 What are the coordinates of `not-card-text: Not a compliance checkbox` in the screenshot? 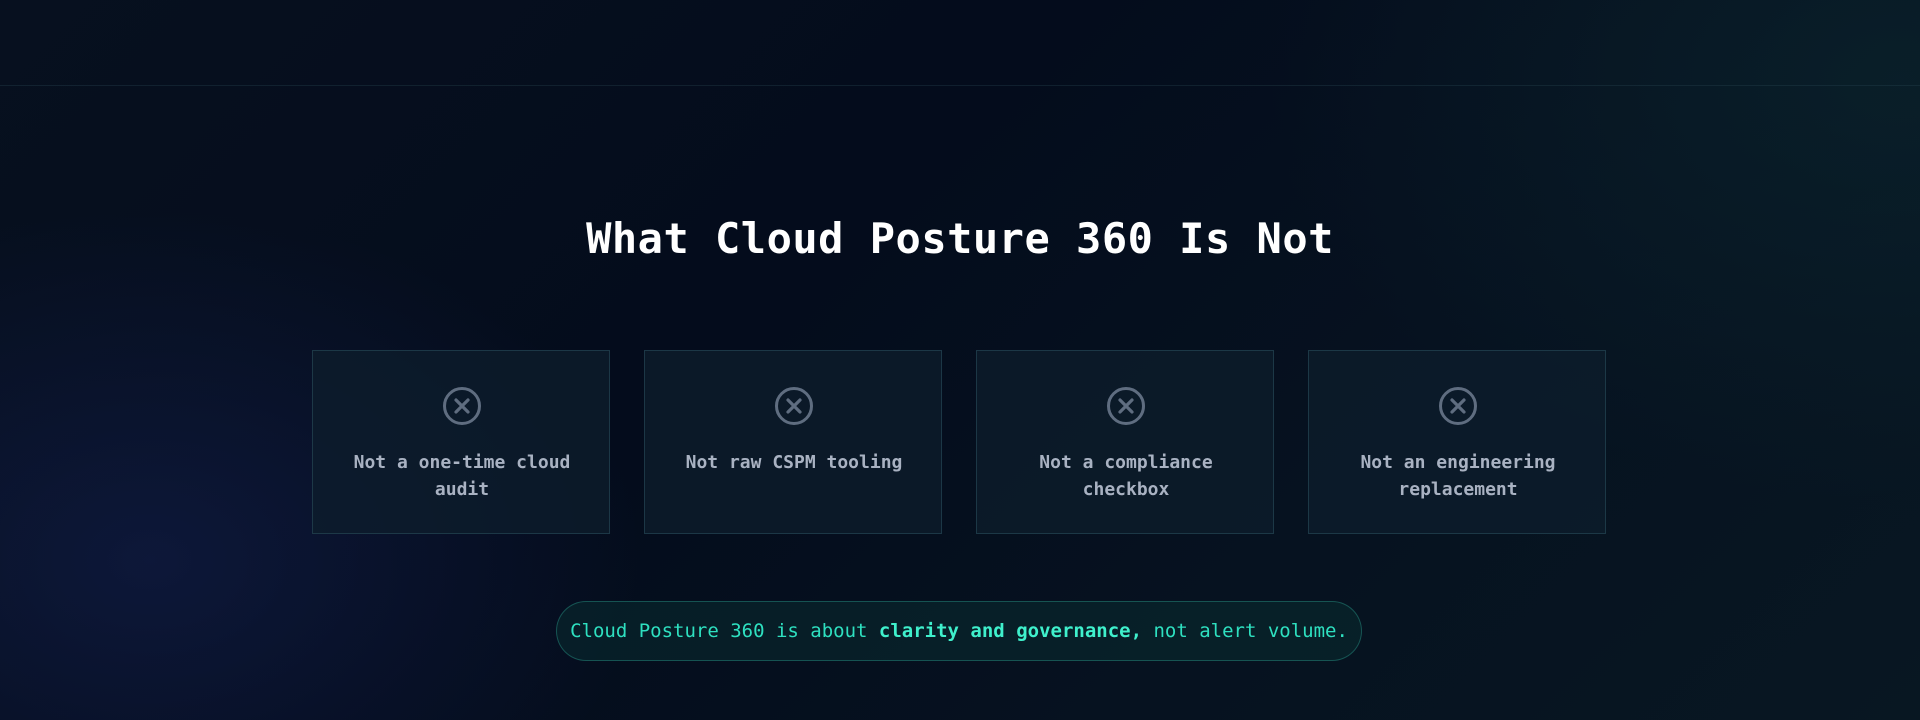 It's located at (1126, 476).